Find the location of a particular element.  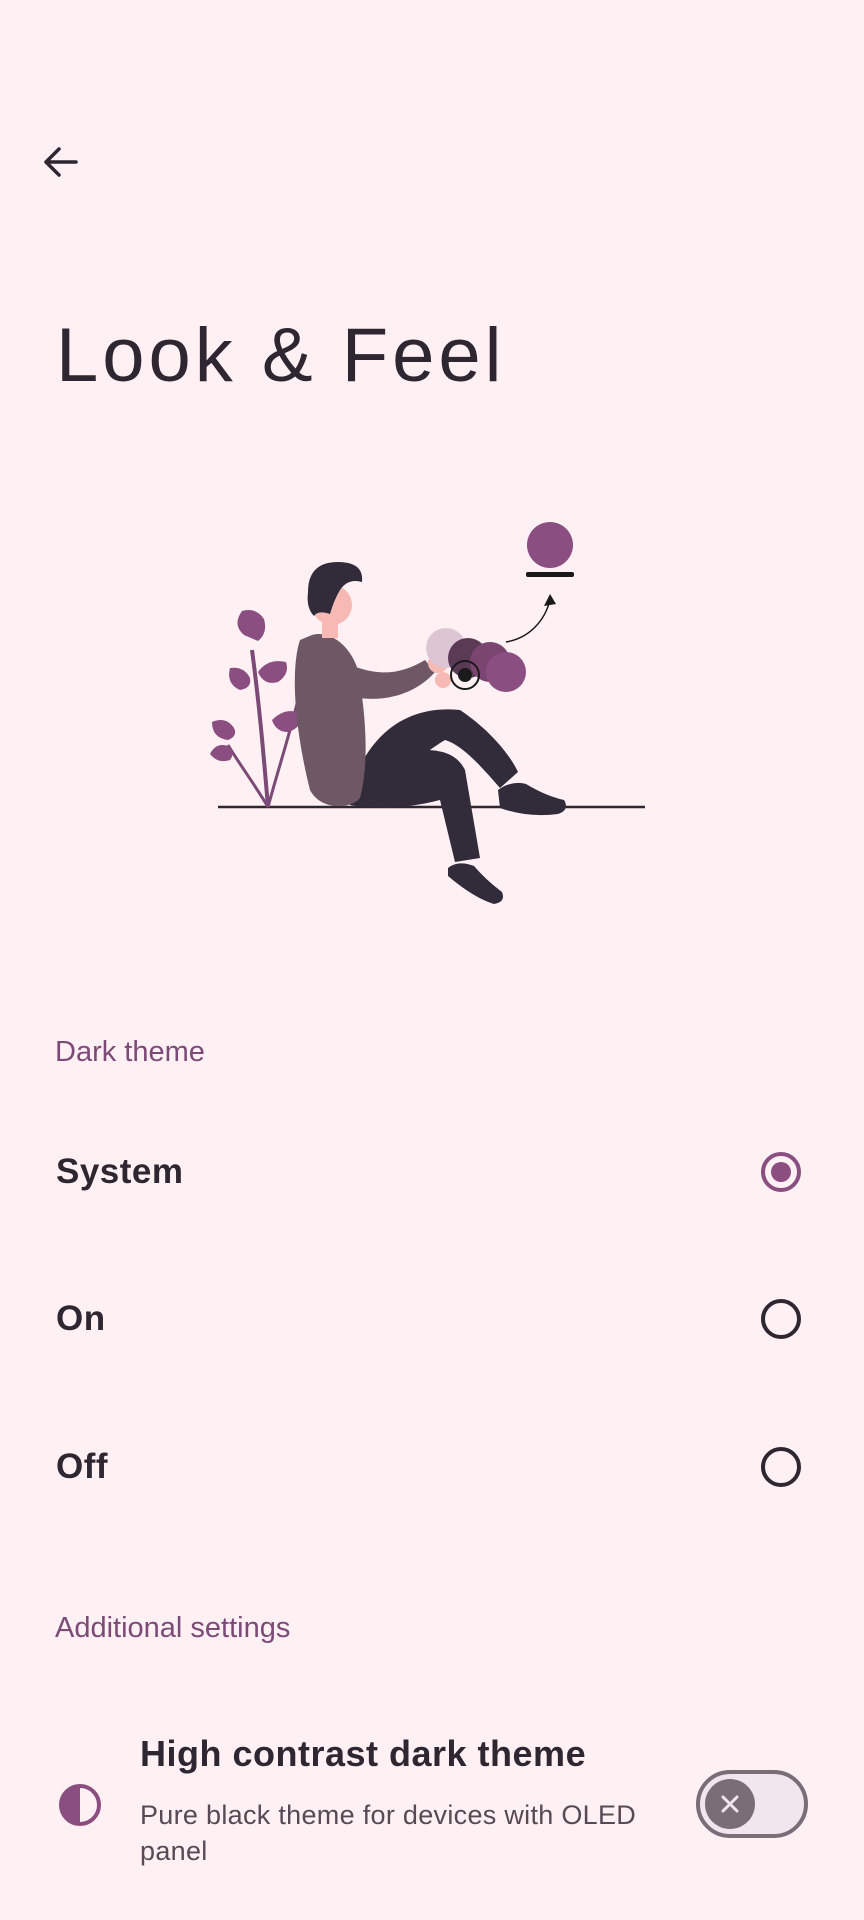

dark-theme-option-off: Off is located at coordinates (432, 1467).